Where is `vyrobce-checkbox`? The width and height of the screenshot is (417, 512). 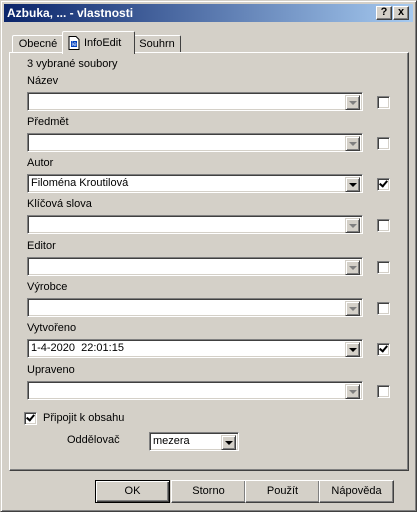 vyrobce-checkbox is located at coordinates (383, 308).